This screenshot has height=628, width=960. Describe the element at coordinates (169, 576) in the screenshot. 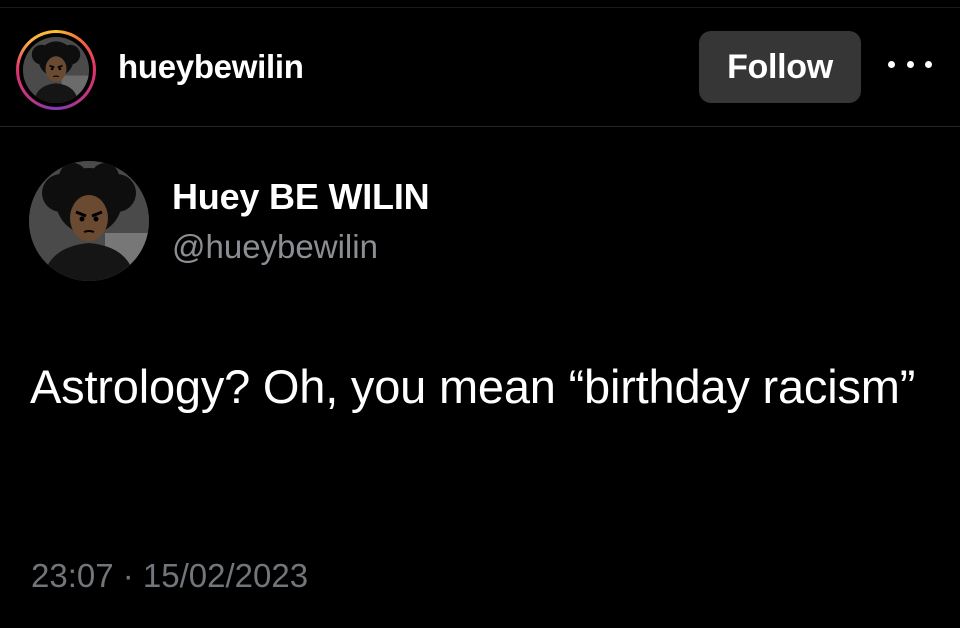

I see `tweet-timestamp: 23:07 · 15/02/2023` at that location.